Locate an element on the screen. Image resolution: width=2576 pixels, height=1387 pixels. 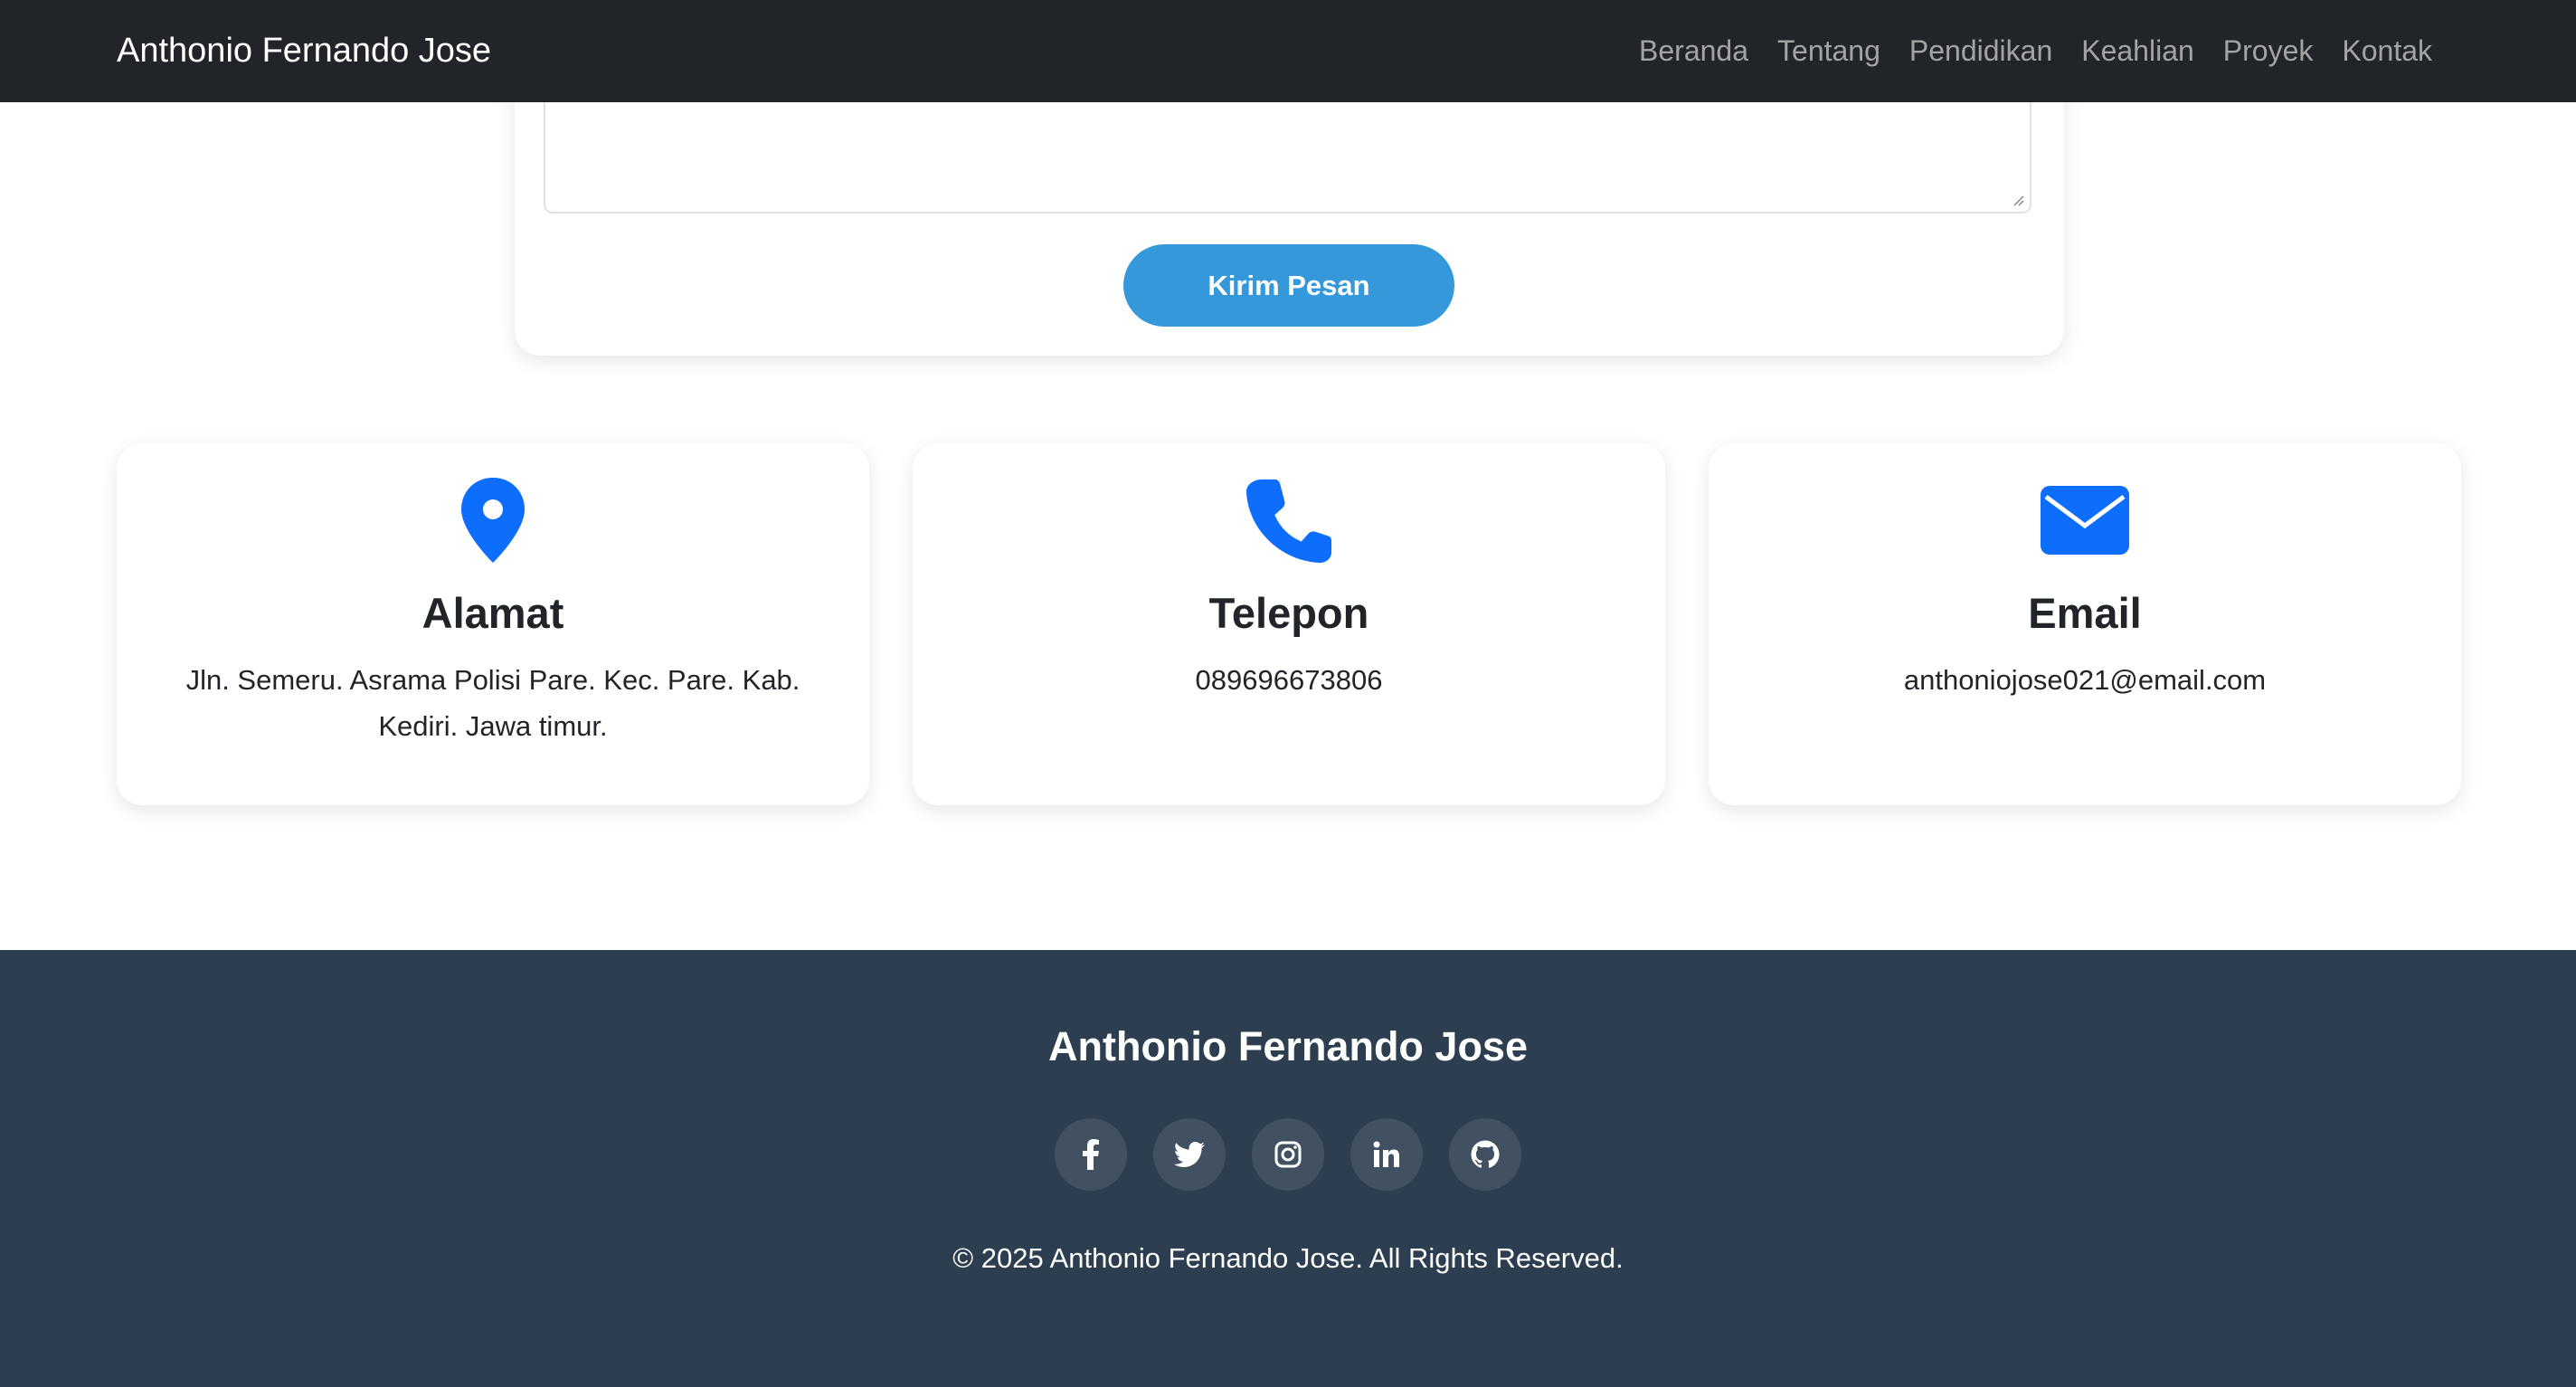
instagram-link is located at coordinates (1288, 1154).